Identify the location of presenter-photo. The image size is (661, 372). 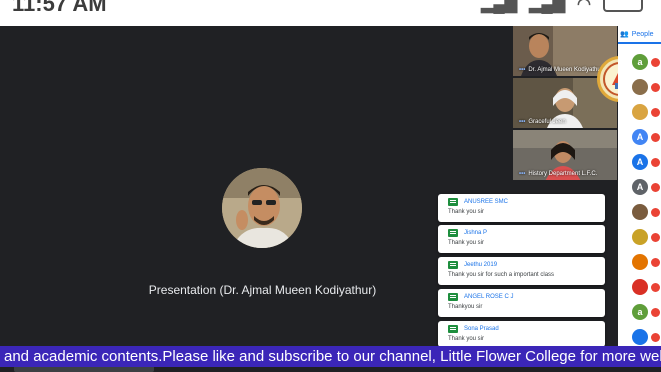
(262, 208).